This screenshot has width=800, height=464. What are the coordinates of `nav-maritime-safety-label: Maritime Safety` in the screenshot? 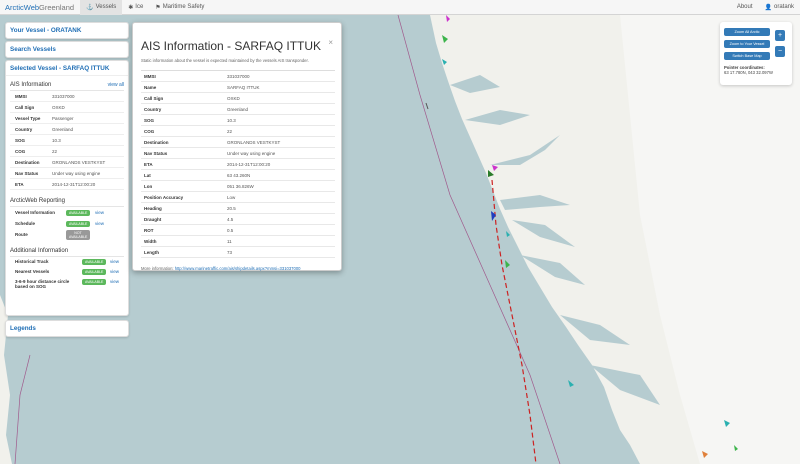 It's located at (183, 7).